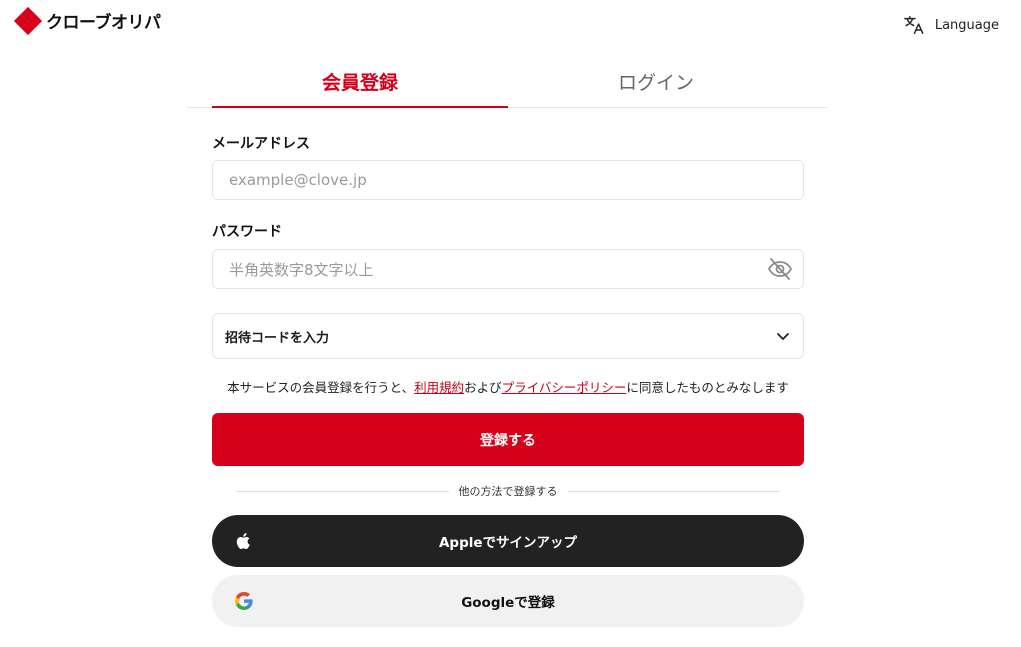  I want to click on google-signup-button: Googleで登録, so click(508, 601).